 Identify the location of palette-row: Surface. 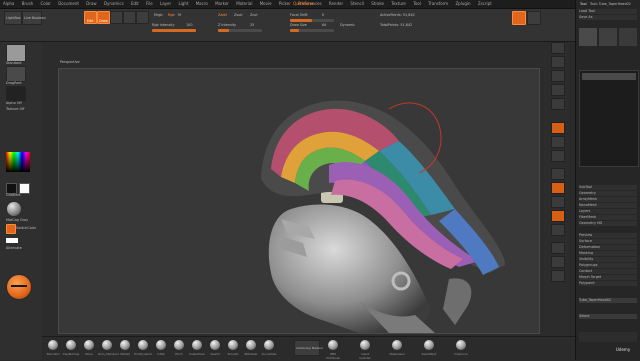
(608, 241).